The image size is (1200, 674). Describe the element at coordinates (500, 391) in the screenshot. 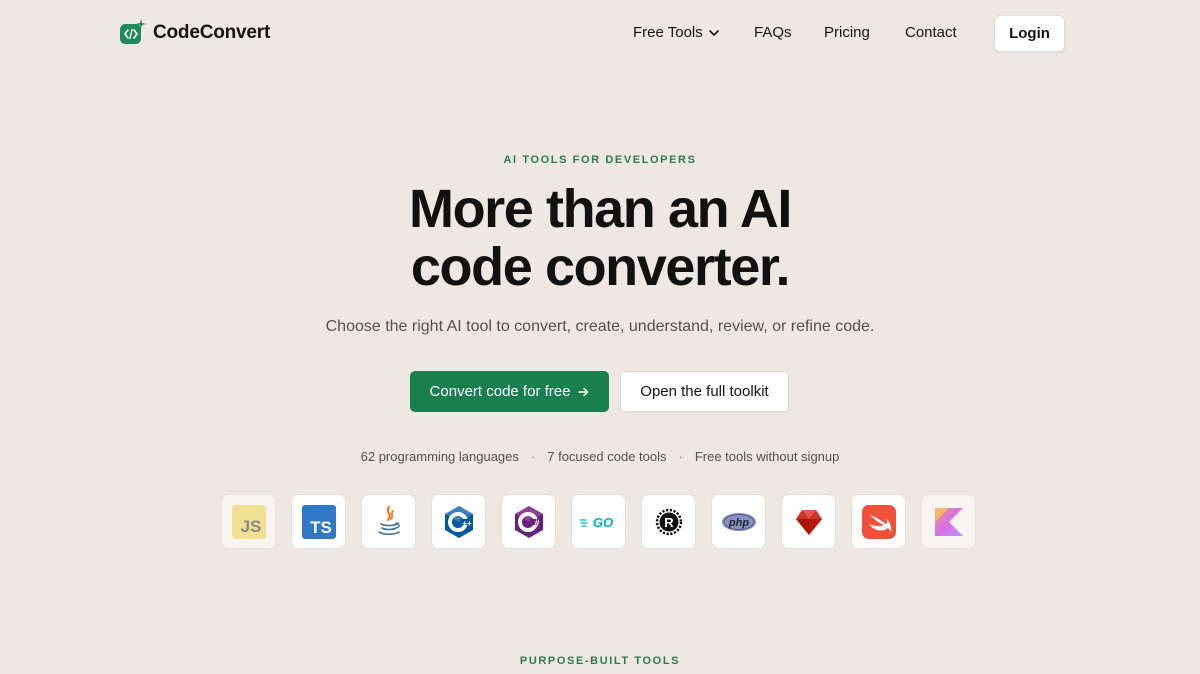

I see `convert-code-button-label: Convert code for free` at that location.